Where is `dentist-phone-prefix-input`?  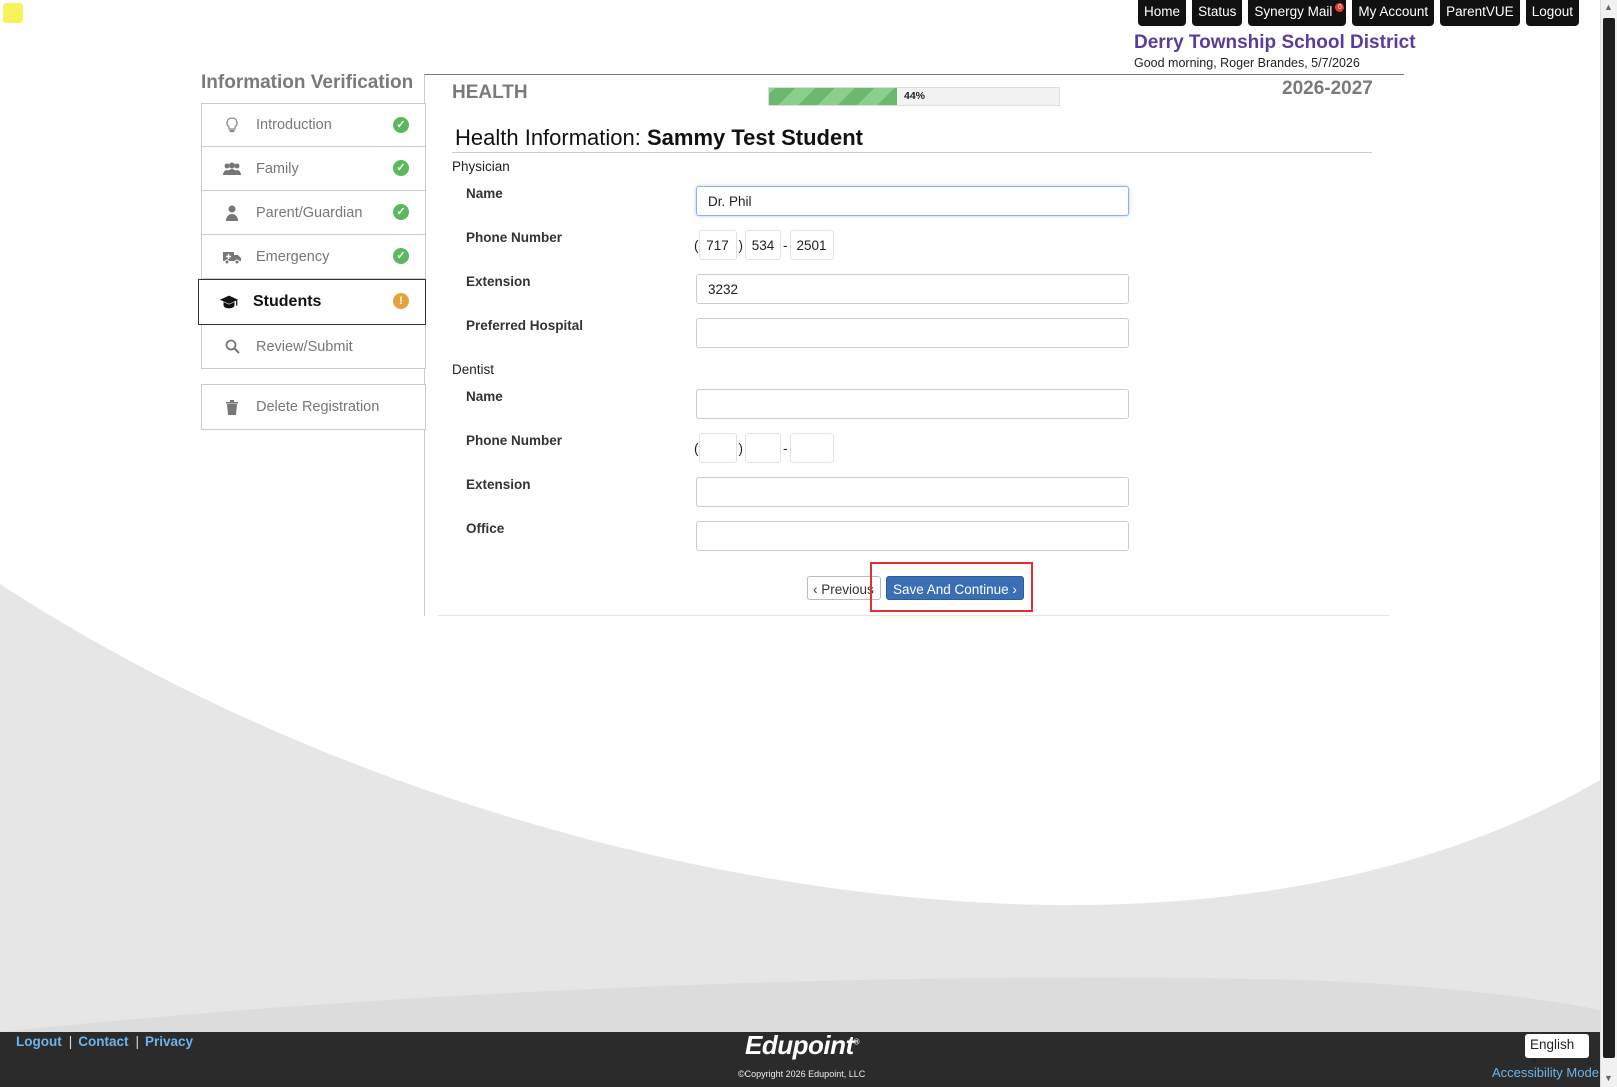 dentist-phone-prefix-input is located at coordinates (763, 448).